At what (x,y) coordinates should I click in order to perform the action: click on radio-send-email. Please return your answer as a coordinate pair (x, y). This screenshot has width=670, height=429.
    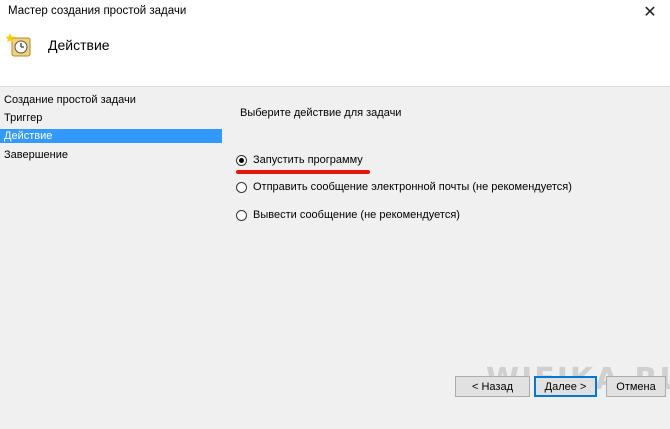
    Looking at the image, I should click on (241, 187).